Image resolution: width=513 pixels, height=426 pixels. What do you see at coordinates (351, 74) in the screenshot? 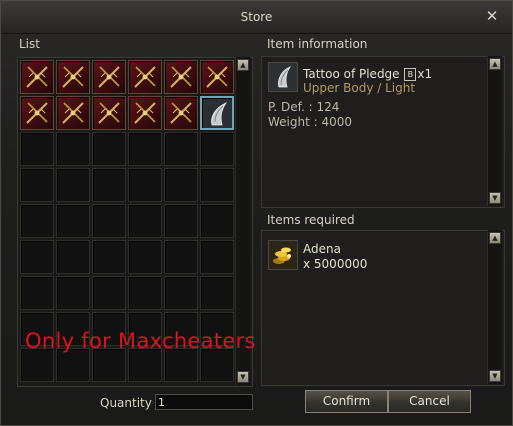
I see `item-name: Tattoo of Pledge` at bounding box center [351, 74].